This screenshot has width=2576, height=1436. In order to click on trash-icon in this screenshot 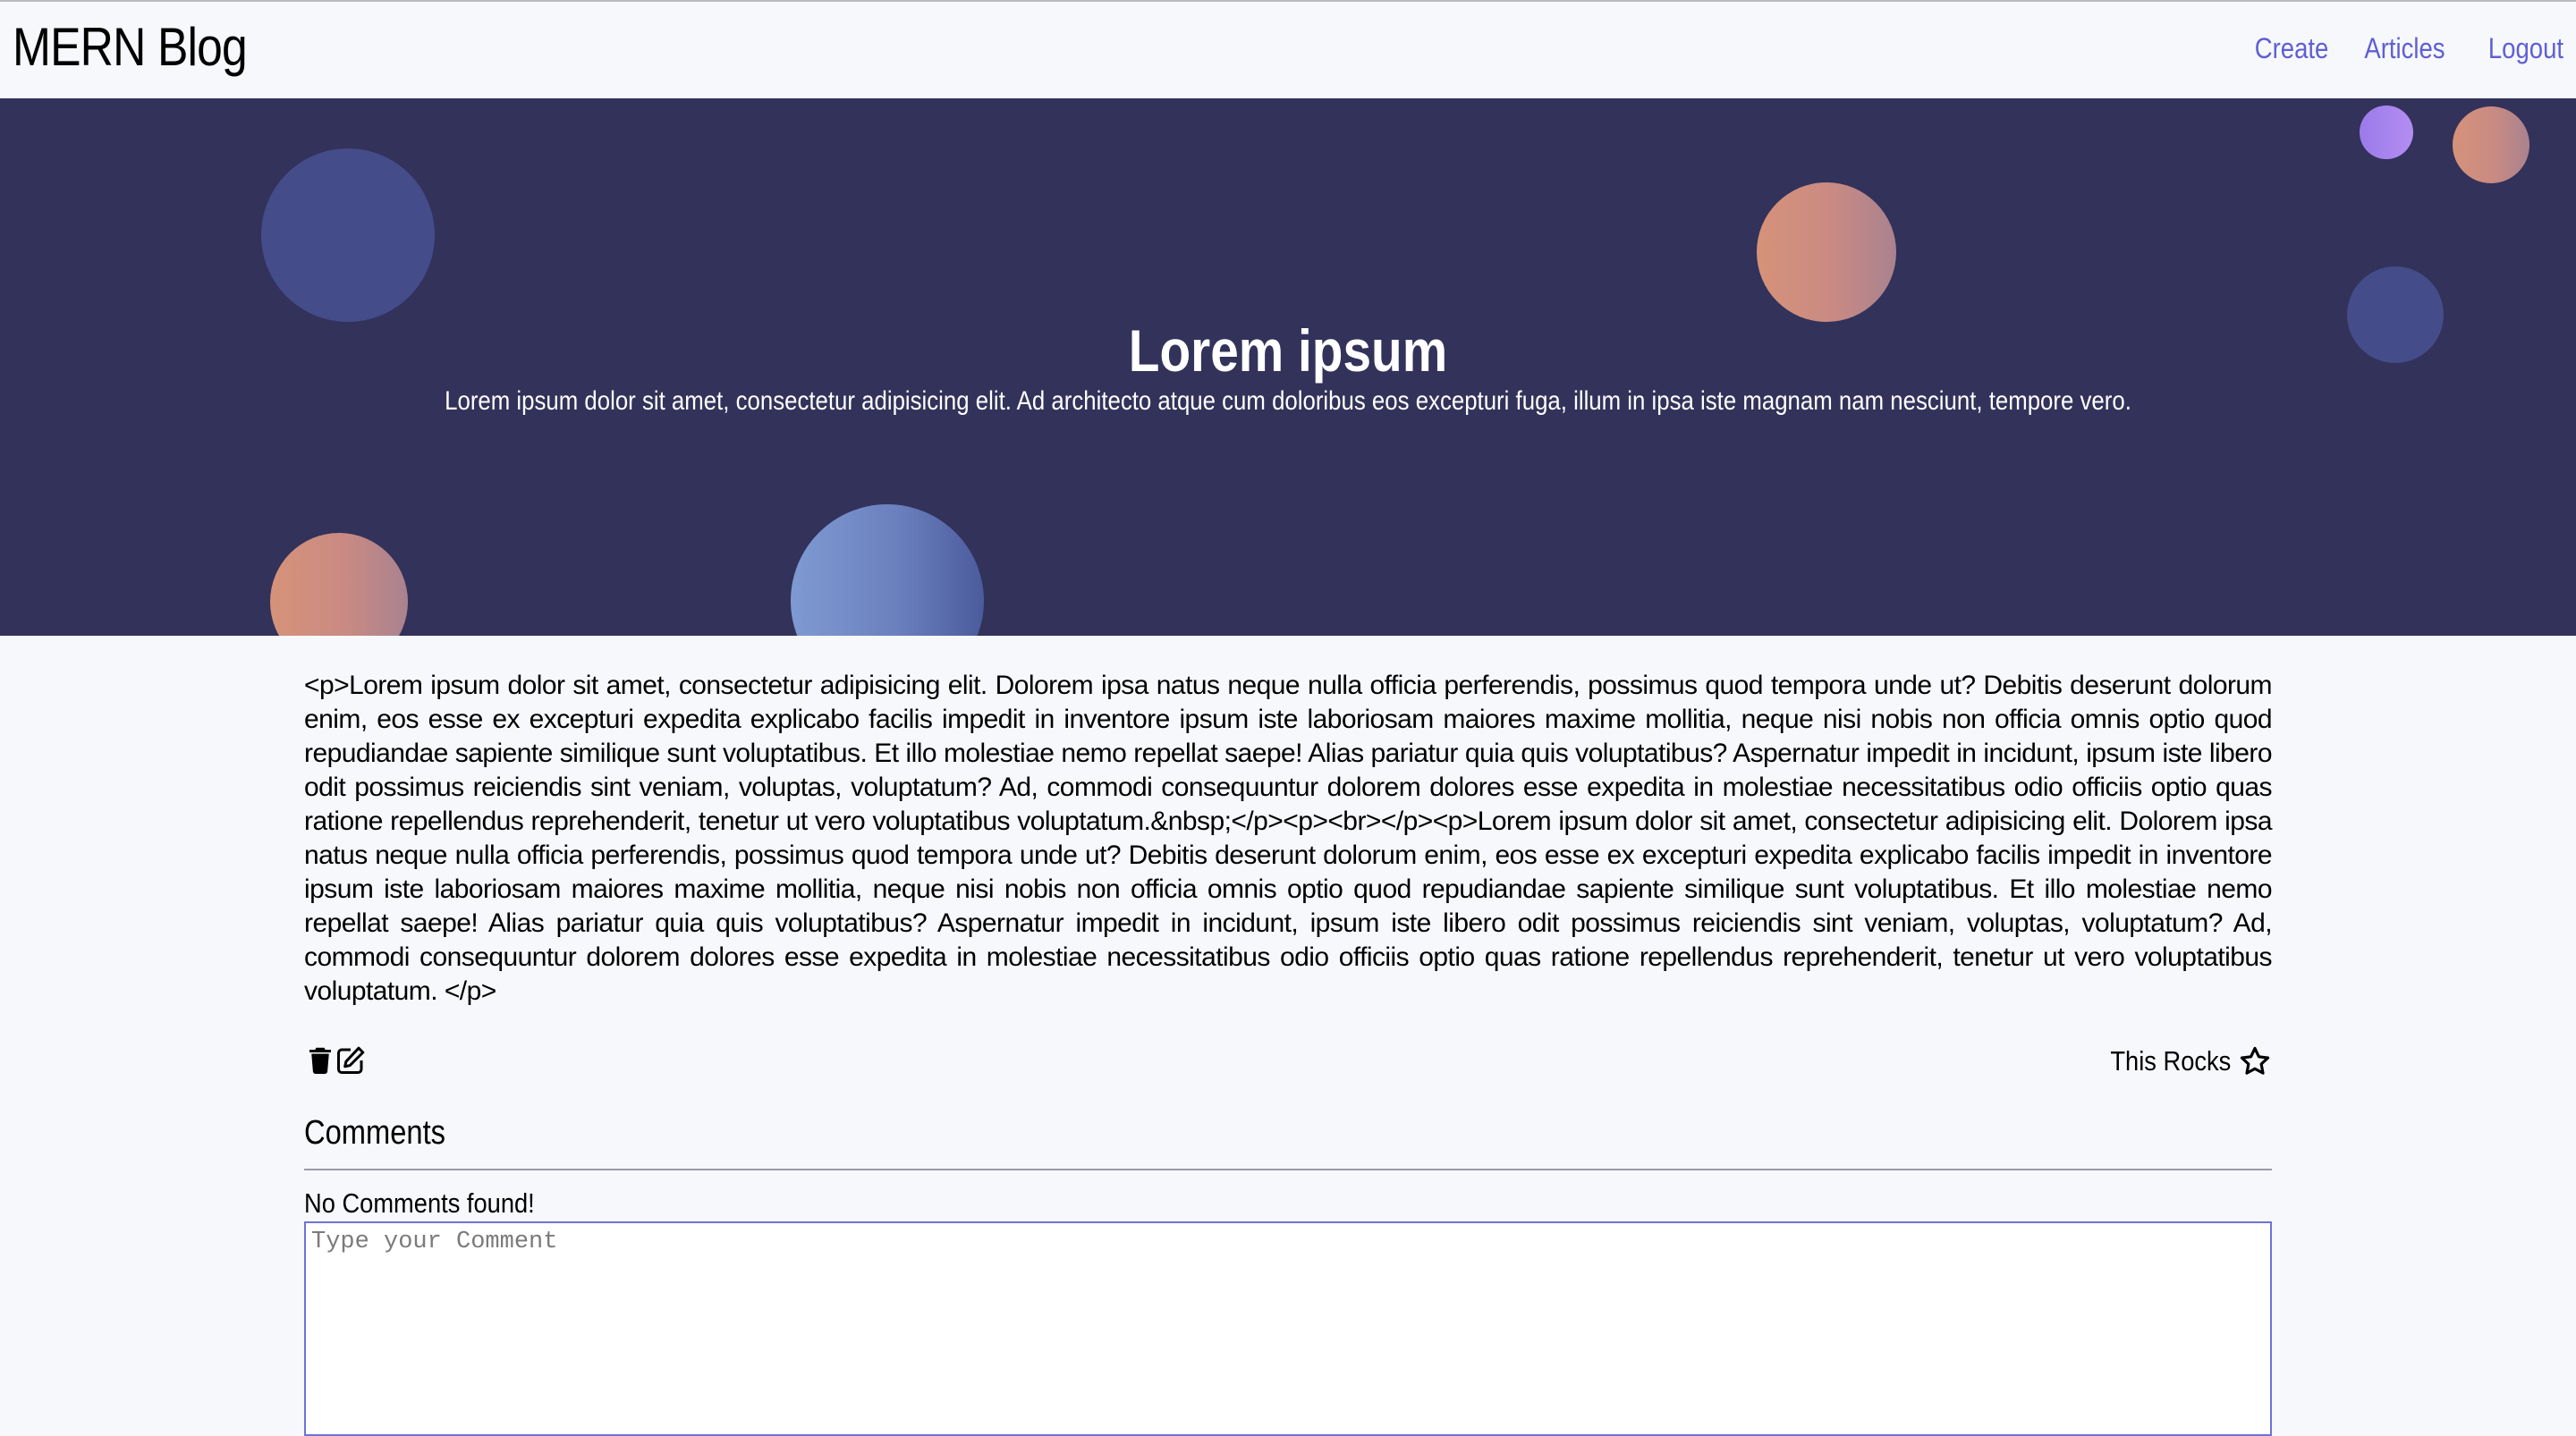, I will do `click(320, 1060)`.